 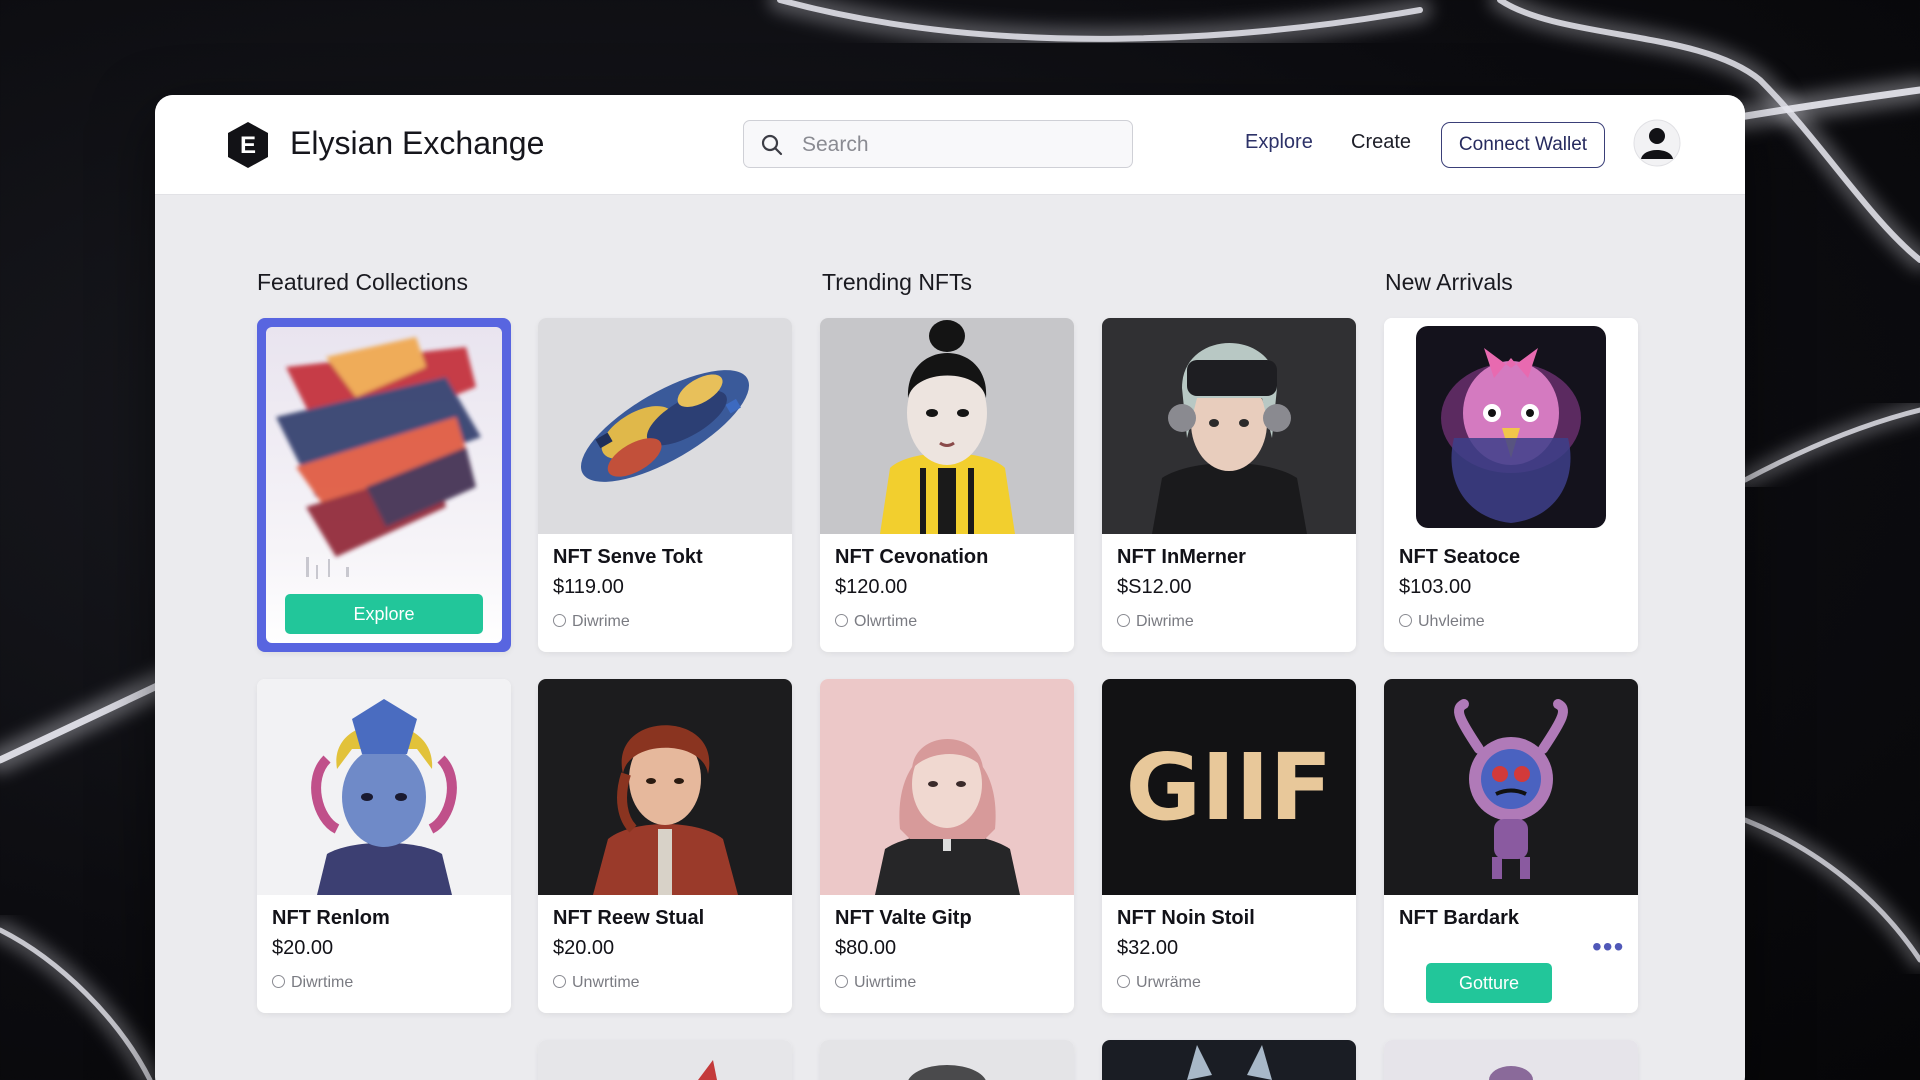 I want to click on nft-card: NFT Senve Tokt $119.00 Diwrime, so click(x=665, y=485).